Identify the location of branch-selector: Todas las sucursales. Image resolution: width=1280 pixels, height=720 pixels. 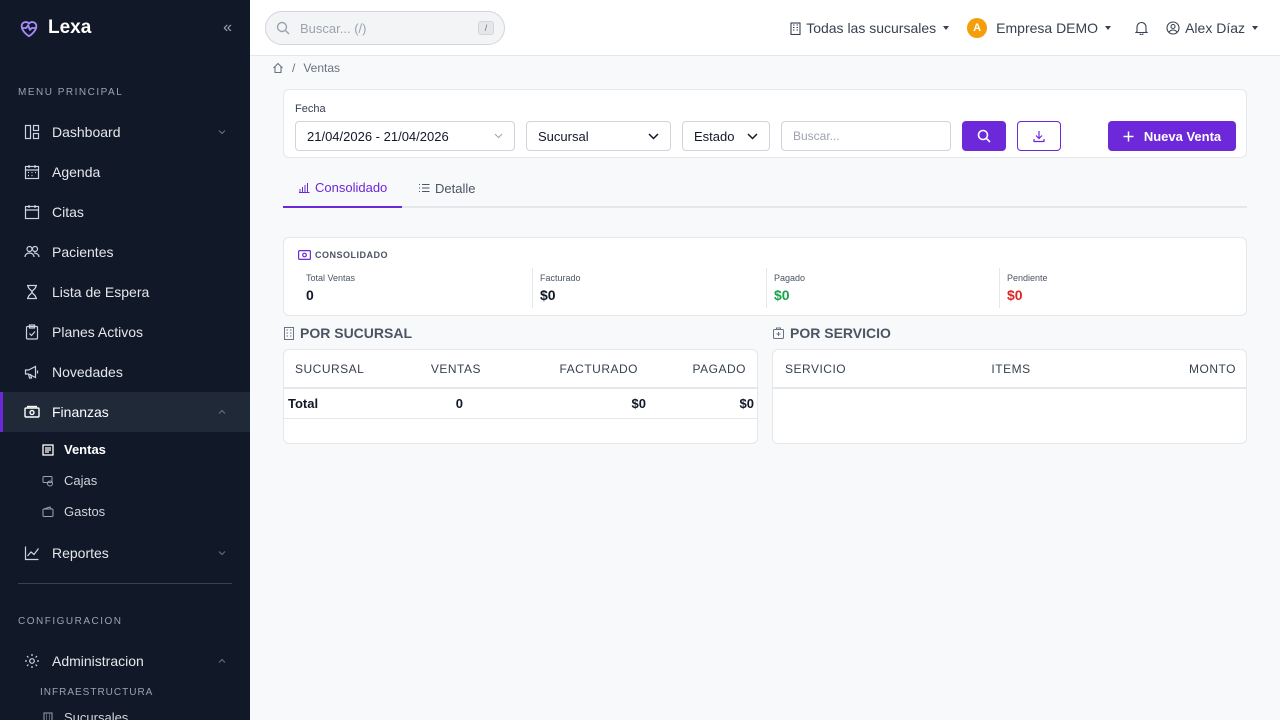
(870, 28).